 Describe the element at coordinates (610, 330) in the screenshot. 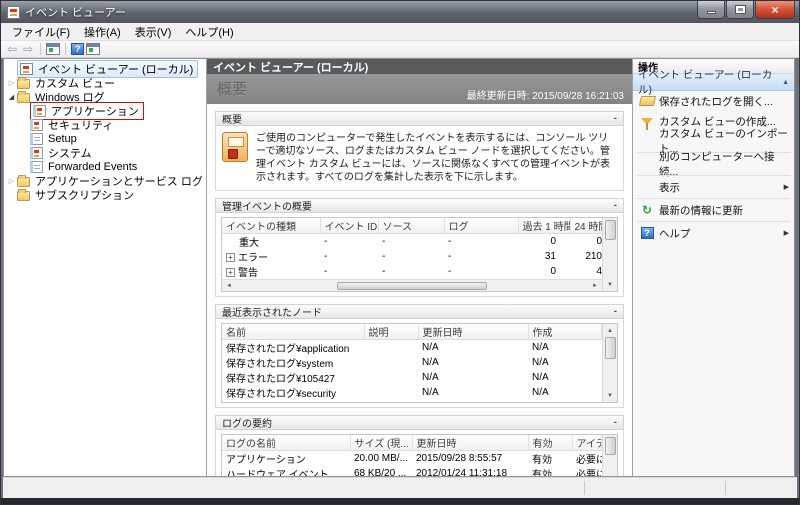

I see `scroll-up-icon: ▲` at that location.